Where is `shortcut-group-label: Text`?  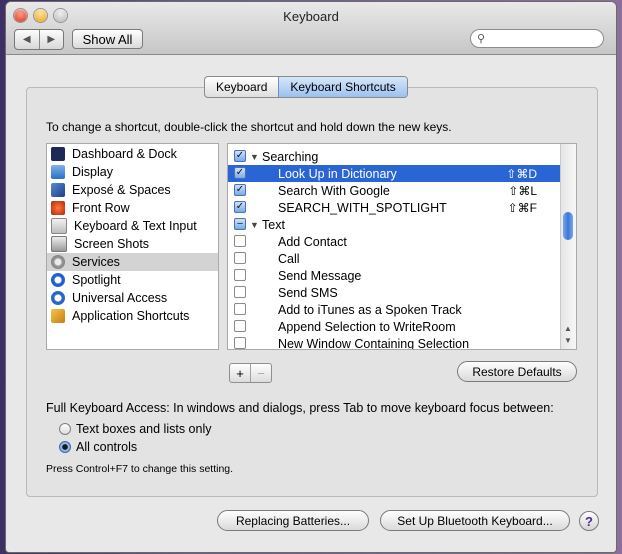 shortcut-group-label: Text is located at coordinates (273, 224).